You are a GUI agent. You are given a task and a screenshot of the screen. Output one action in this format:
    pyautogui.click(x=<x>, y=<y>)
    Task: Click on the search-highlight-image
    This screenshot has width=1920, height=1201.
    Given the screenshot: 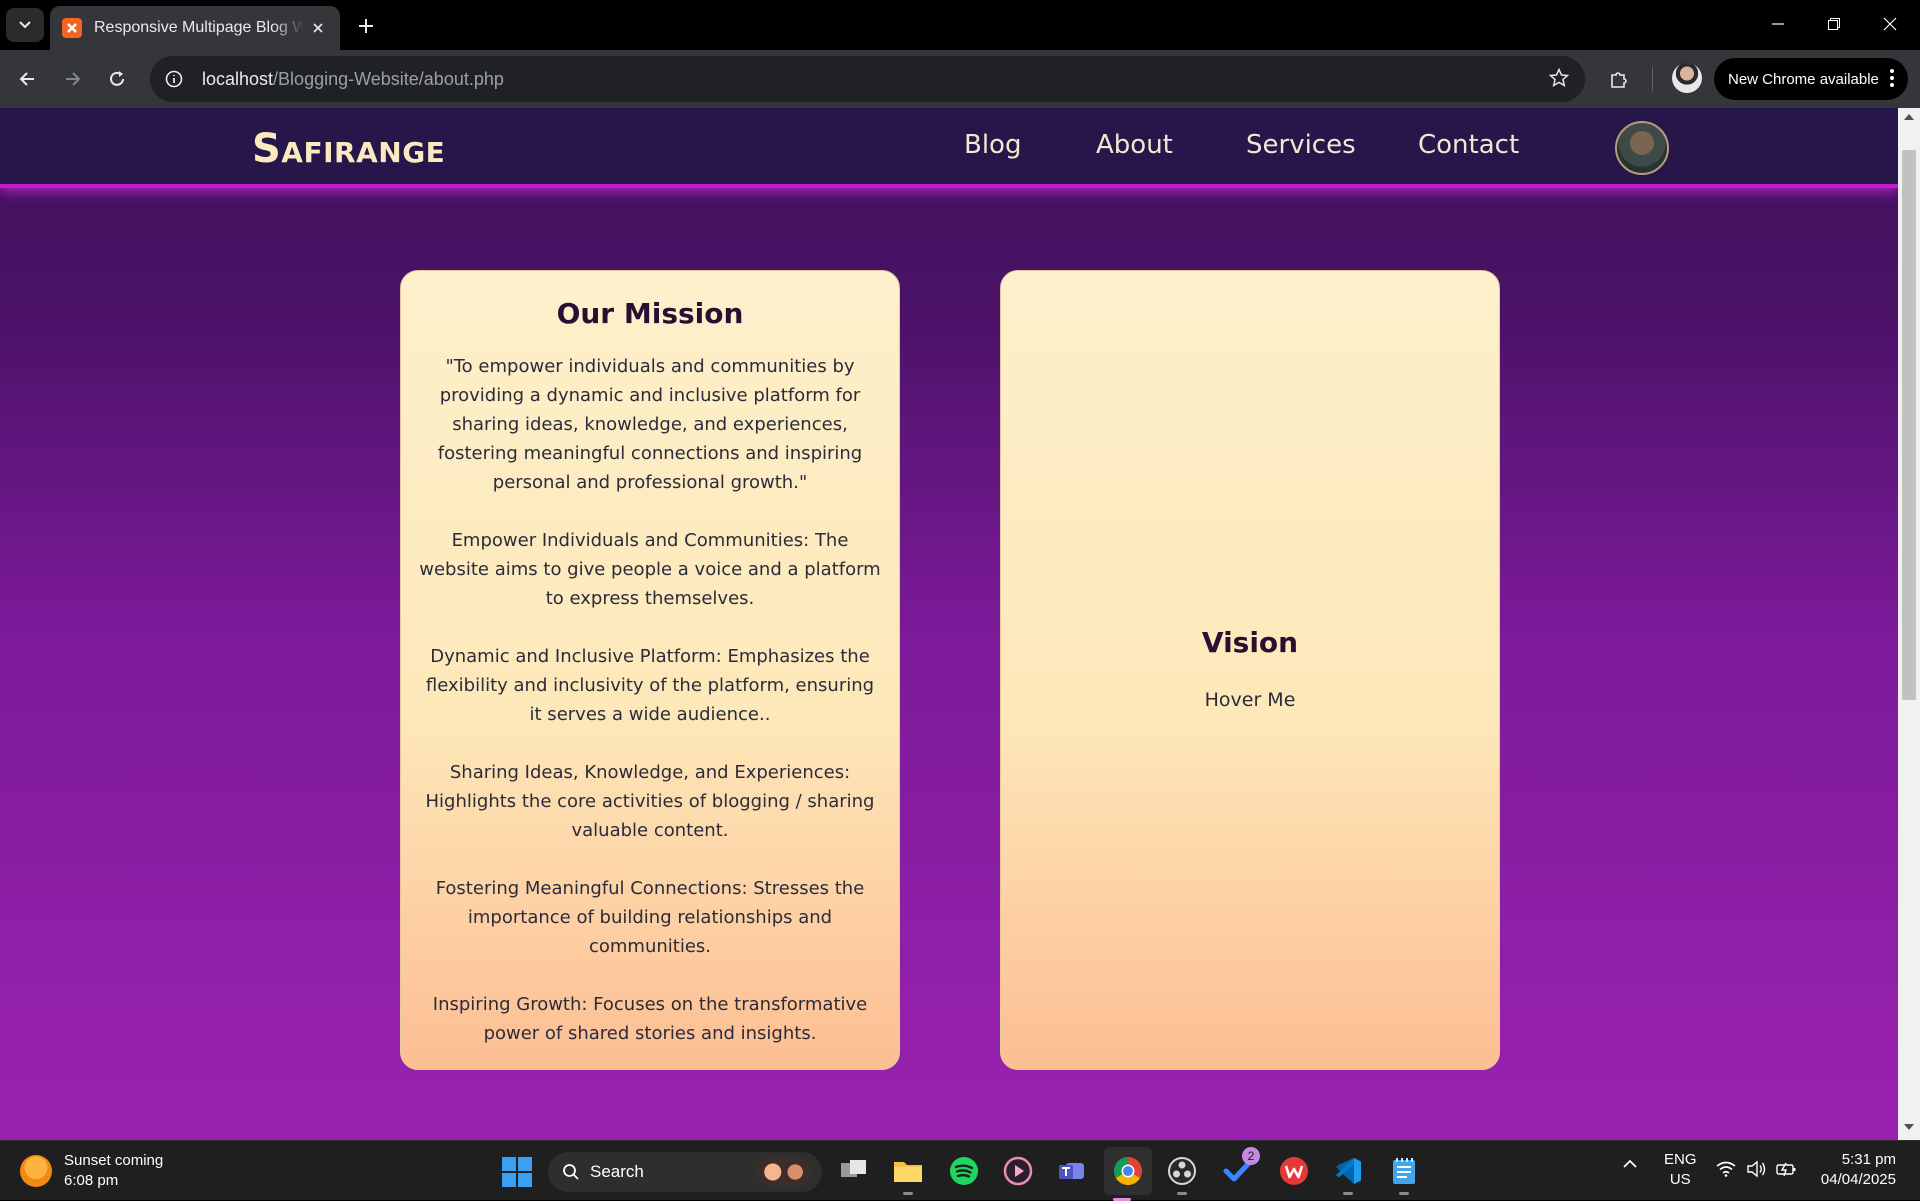 What is the action you would take?
    pyautogui.click(x=784, y=1172)
    